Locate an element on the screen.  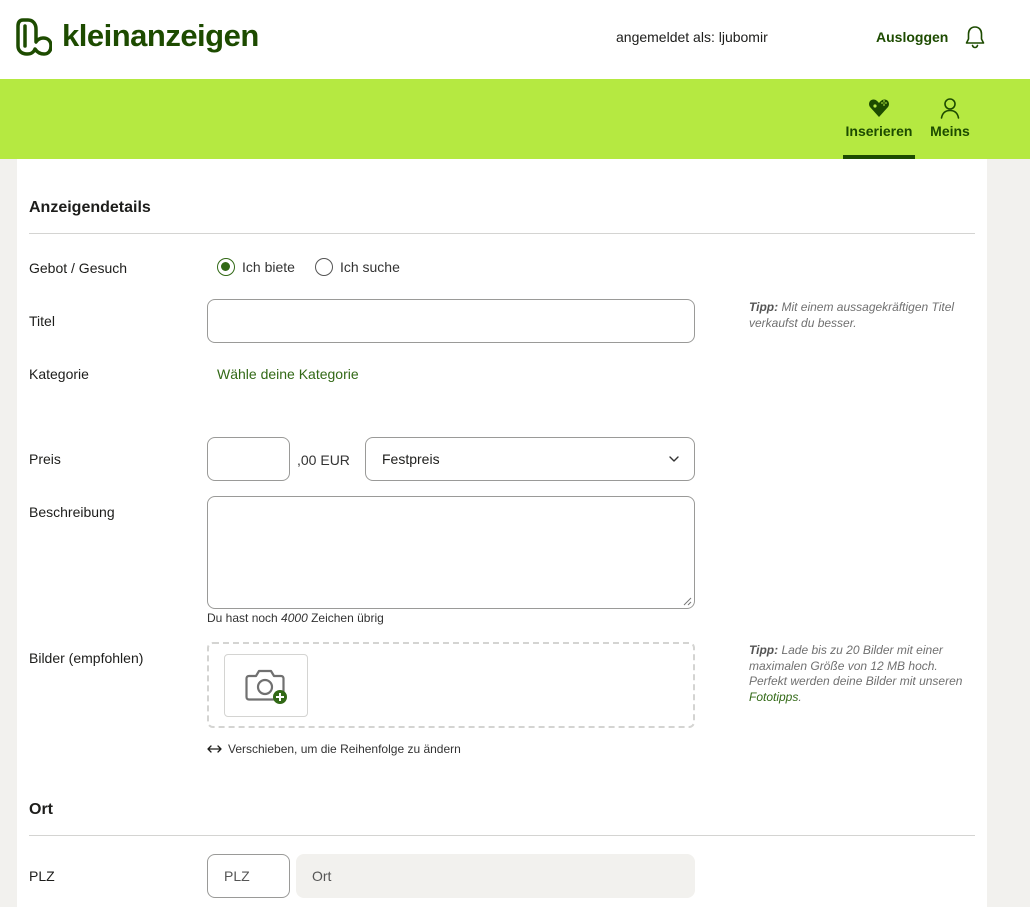
logout-link: Ausloggen is located at coordinates (912, 37).